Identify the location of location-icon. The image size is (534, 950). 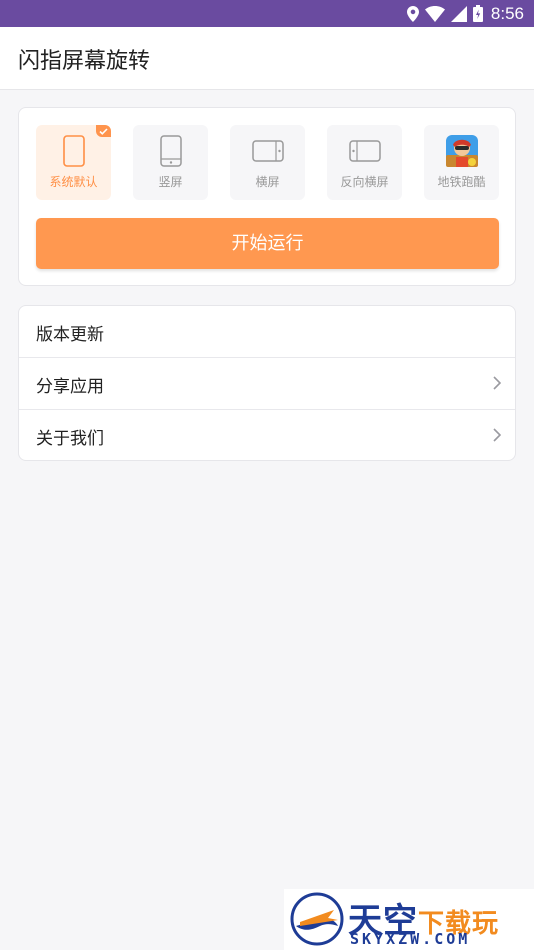
(412, 13).